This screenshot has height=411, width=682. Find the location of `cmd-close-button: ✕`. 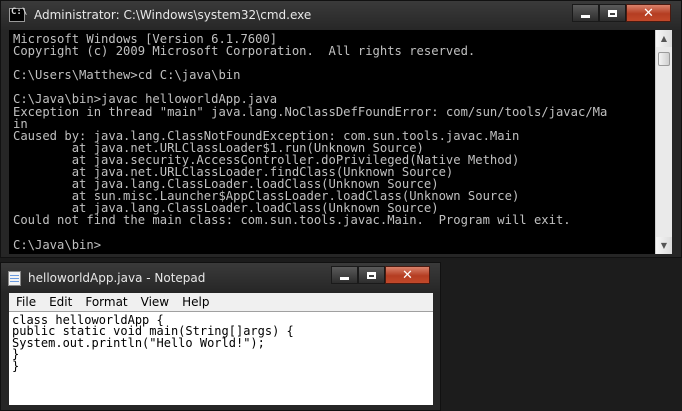

cmd-close-button: ✕ is located at coordinates (648, 13).